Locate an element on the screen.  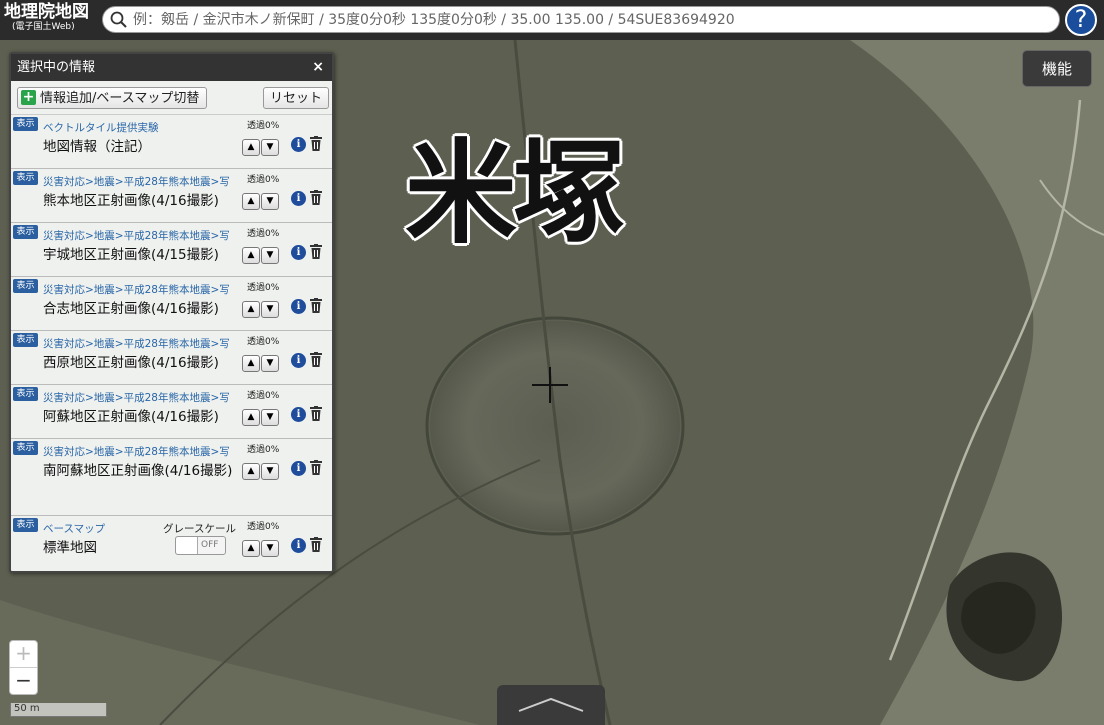
search-box is located at coordinates (581, 19).